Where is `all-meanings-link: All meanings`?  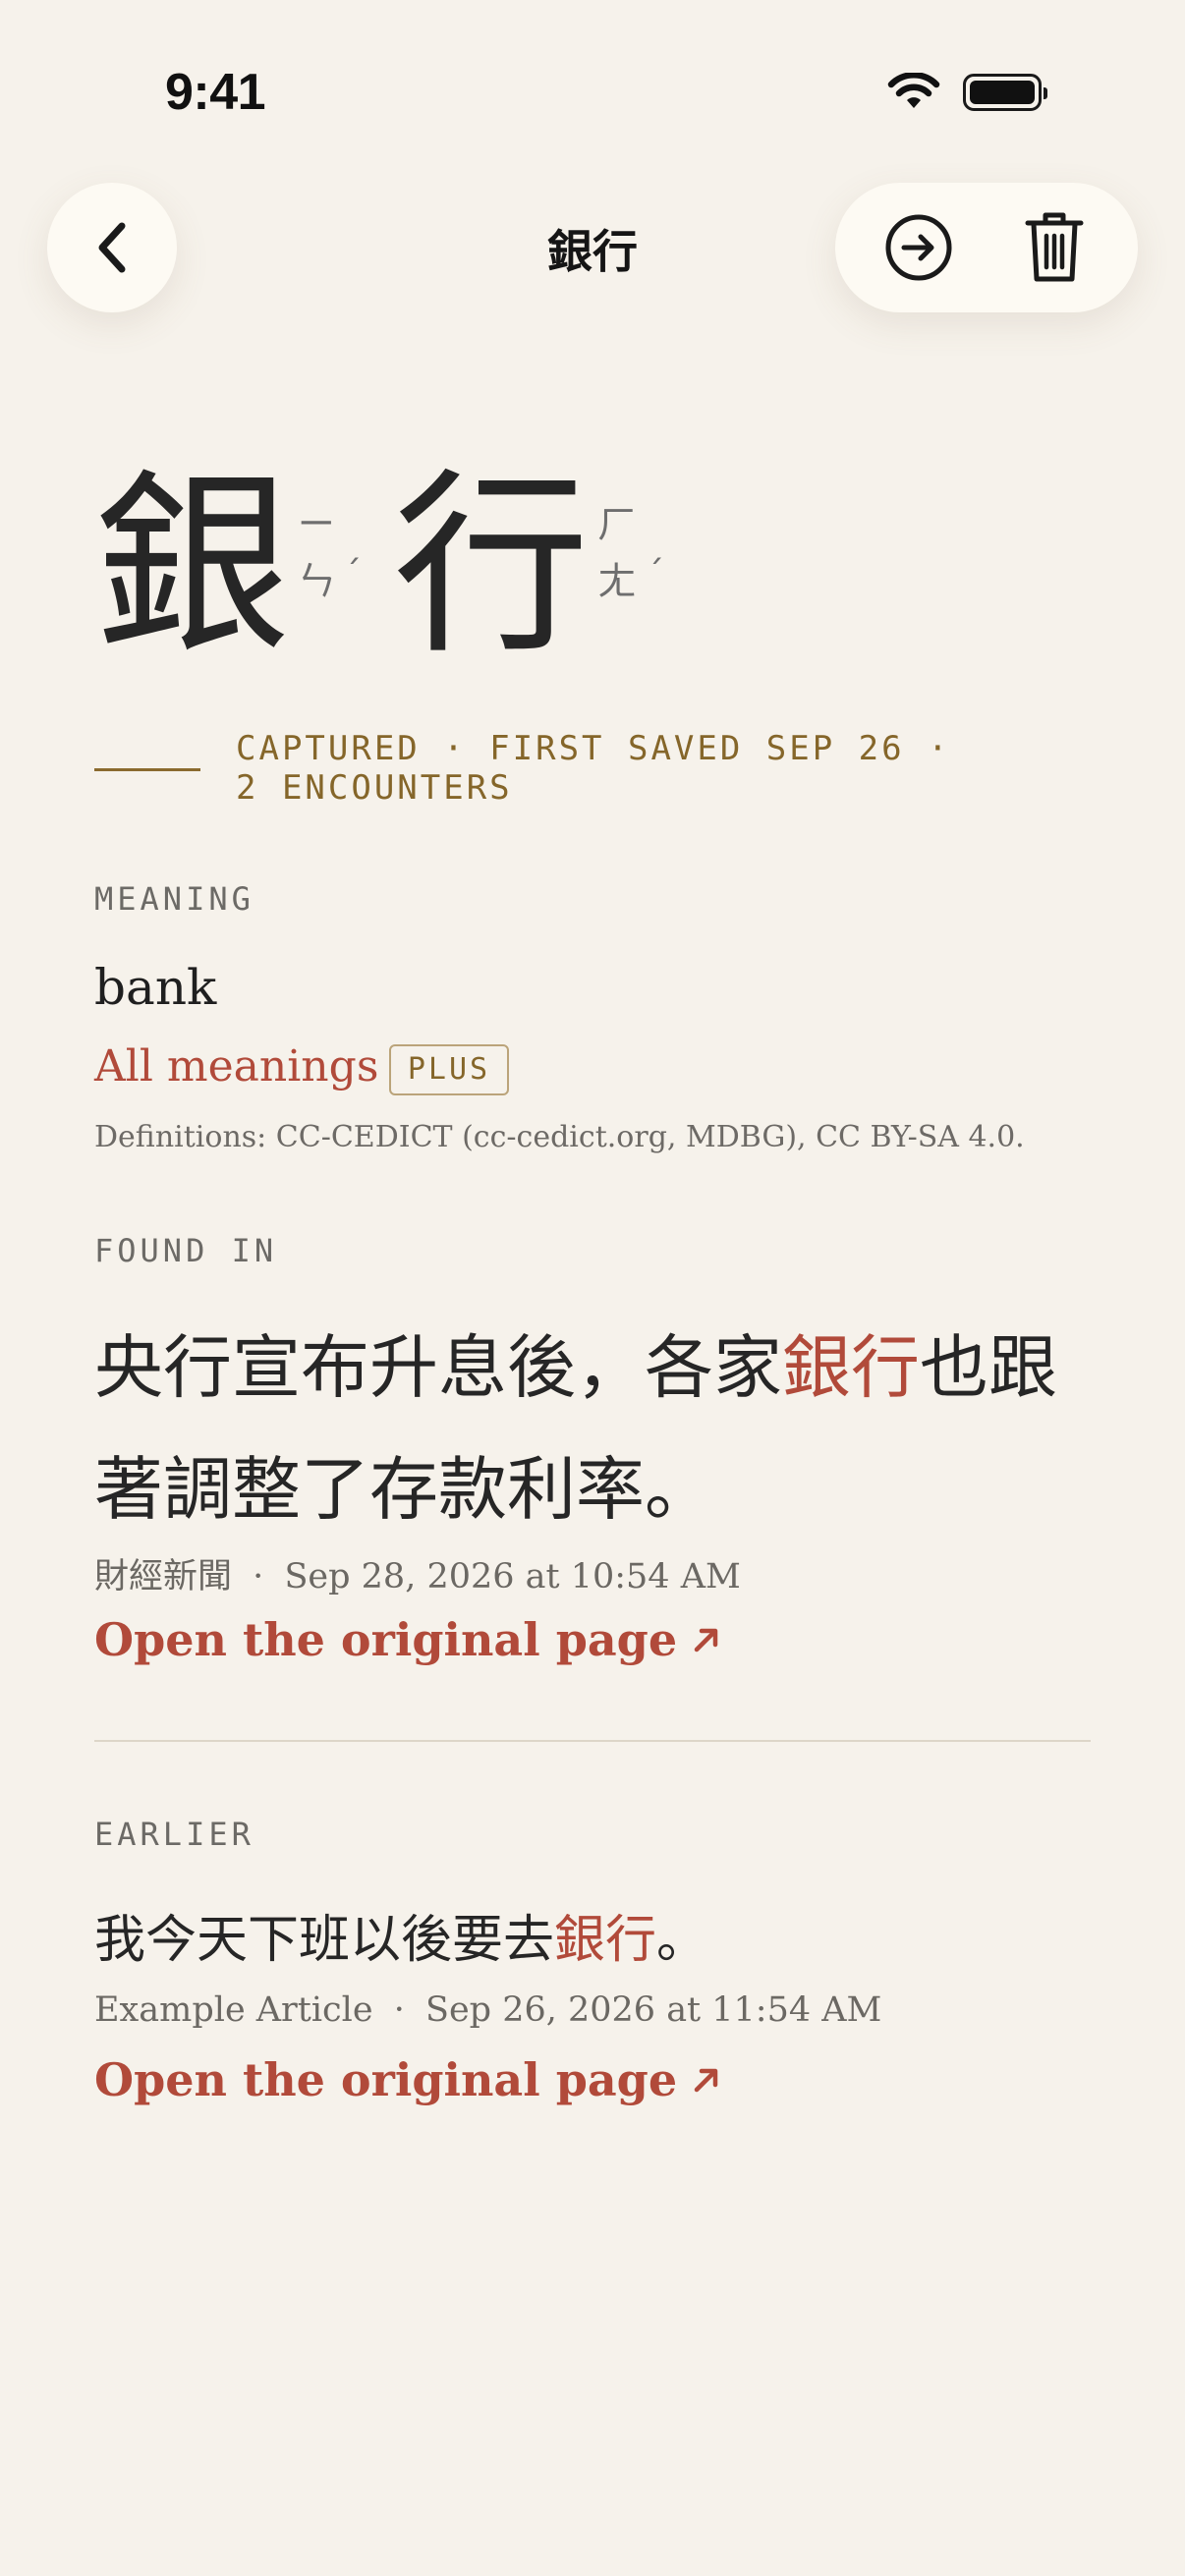 all-meanings-link: All meanings is located at coordinates (236, 1066).